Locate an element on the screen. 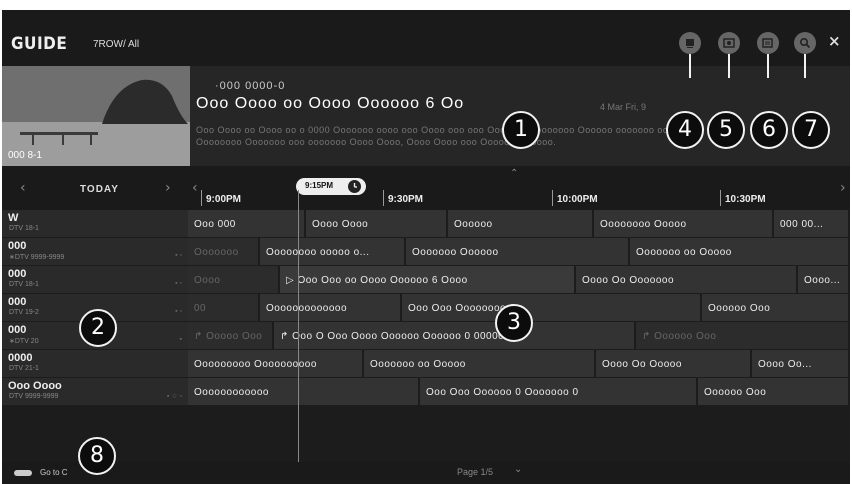 This screenshot has width=852, height=484. callout-3: 3 is located at coordinates (514, 323).